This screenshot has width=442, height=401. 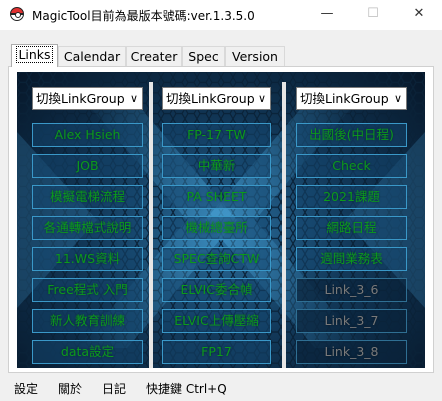 What do you see at coordinates (143, 16) in the screenshot?
I see `window-title: MagicTool目前為最版本號碼:ver.1.3.5.0` at bounding box center [143, 16].